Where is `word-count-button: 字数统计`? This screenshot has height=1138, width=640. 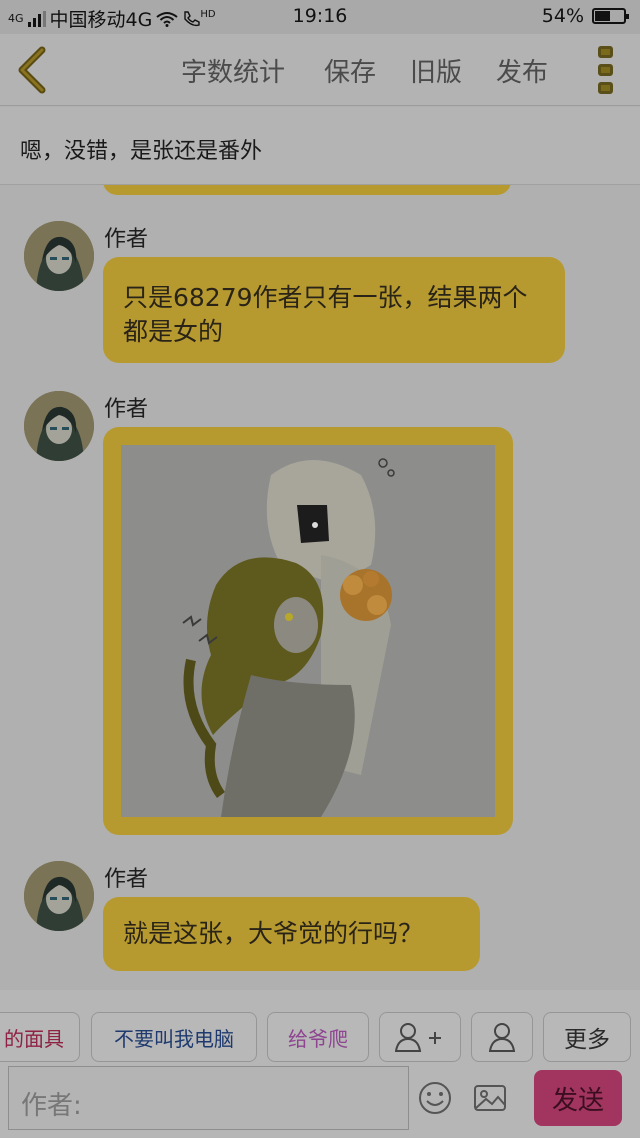 word-count-button: 字数统计 is located at coordinates (233, 70).